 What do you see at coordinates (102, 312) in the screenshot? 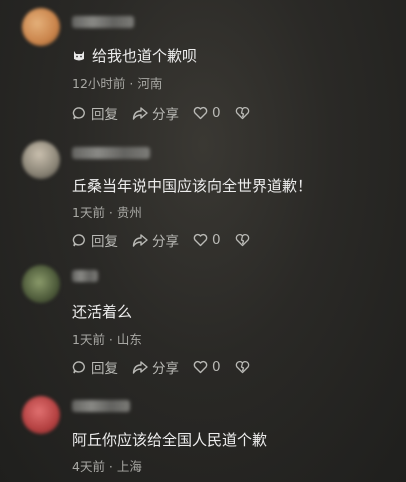
I see `comment-text: 还活着么` at bounding box center [102, 312].